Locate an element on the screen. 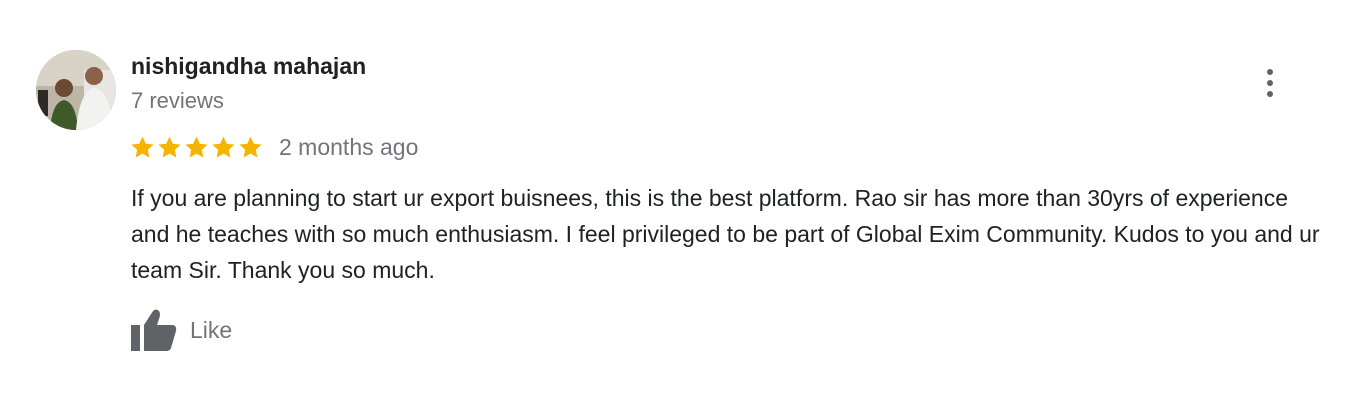 The height and width of the screenshot is (404, 1348). avatar-photo is located at coordinates (76, 90).